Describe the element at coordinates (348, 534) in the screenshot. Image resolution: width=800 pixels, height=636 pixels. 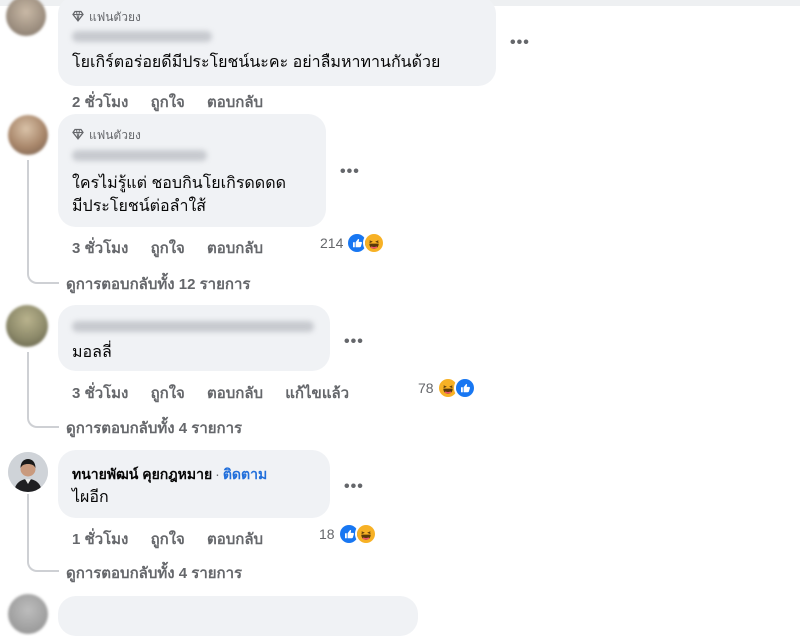
I see `reaction-summary: 18` at that location.